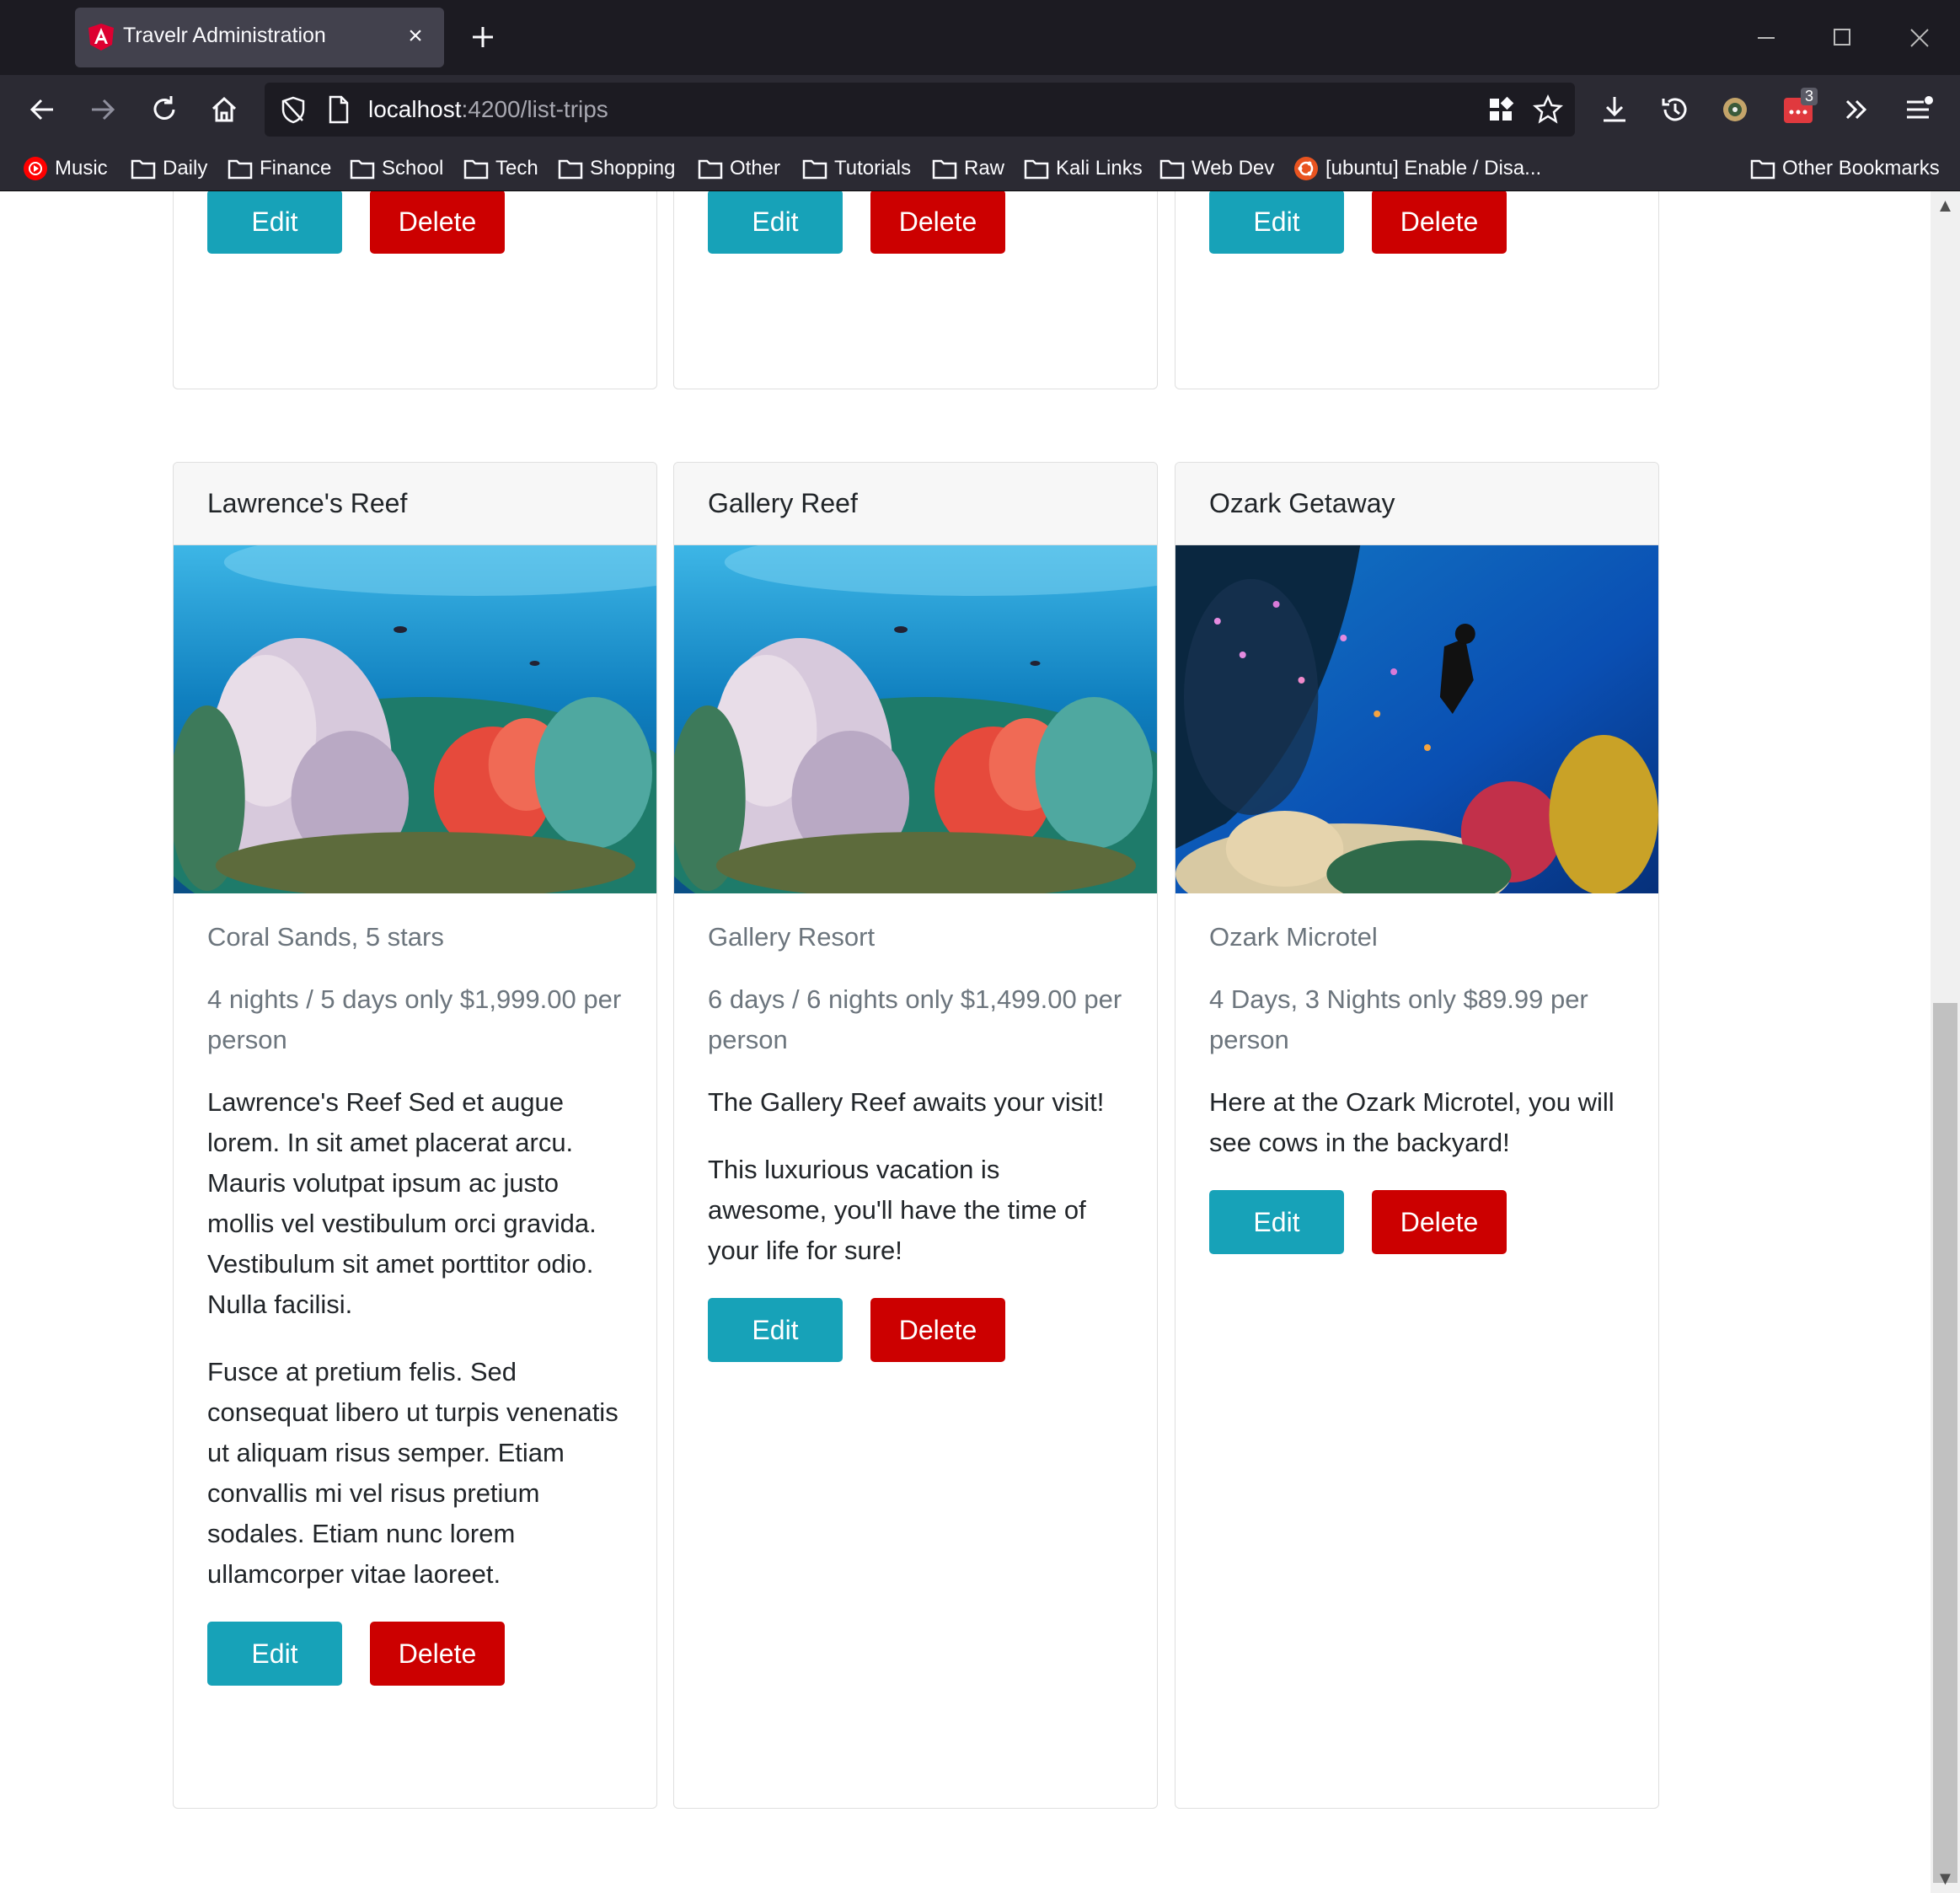 The height and width of the screenshot is (1893, 1960). Describe the element at coordinates (1945, 1878) in the screenshot. I see `scroll-down-icon: ▼` at that location.